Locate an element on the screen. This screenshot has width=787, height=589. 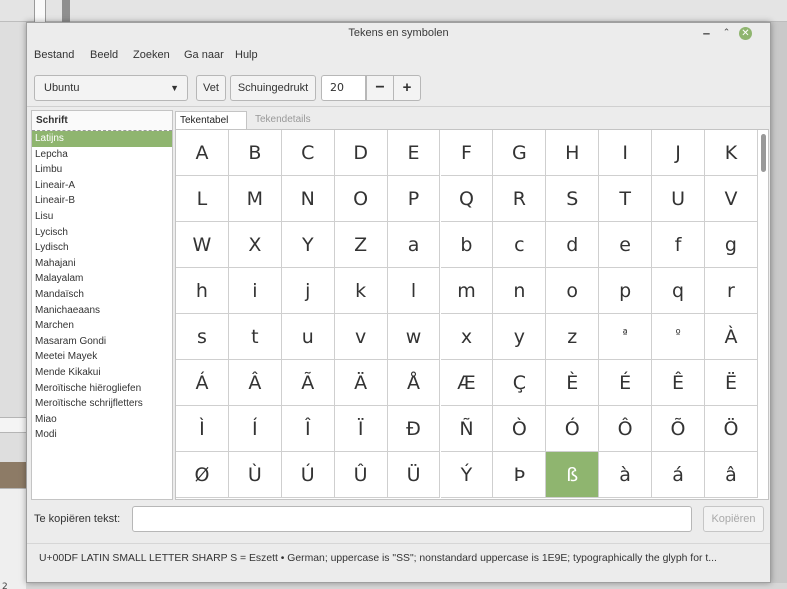
menu-hulp: Hulp is located at coordinates (246, 55).